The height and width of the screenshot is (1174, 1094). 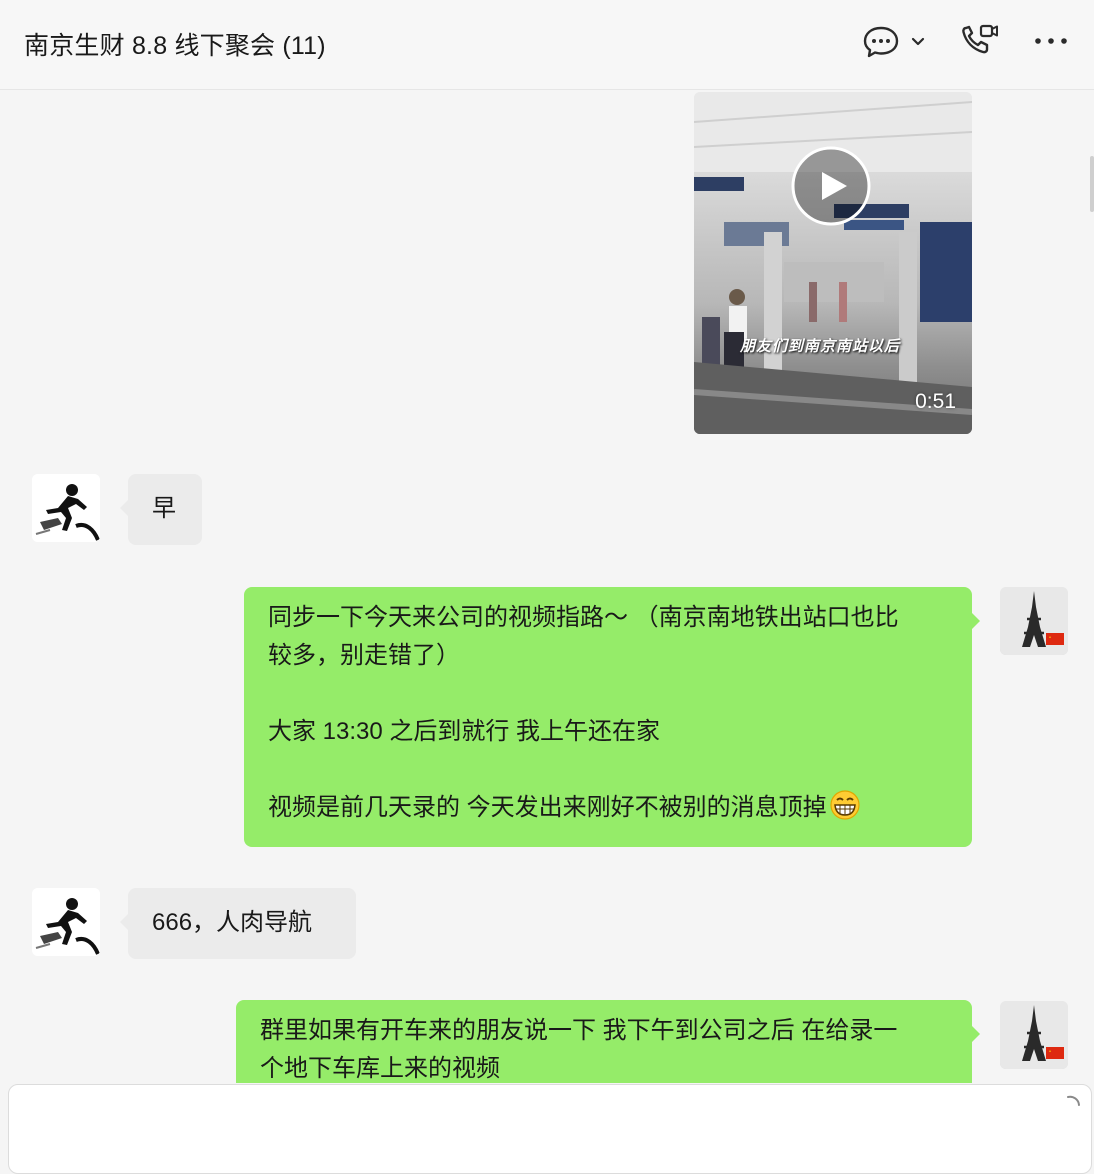 What do you see at coordinates (364, 655) in the screenshot?
I see `message-text: 较多，别走错了）` at bounding box center [364, 655].